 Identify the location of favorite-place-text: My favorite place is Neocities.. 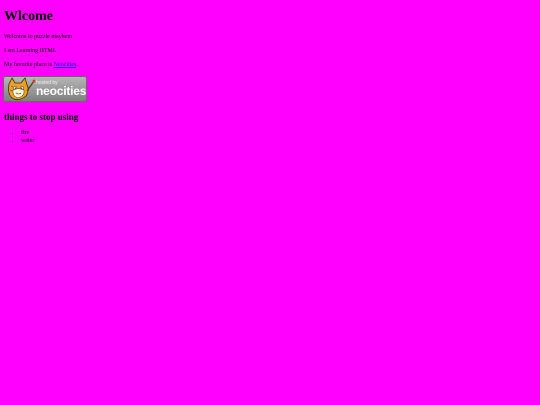
(41, 65).